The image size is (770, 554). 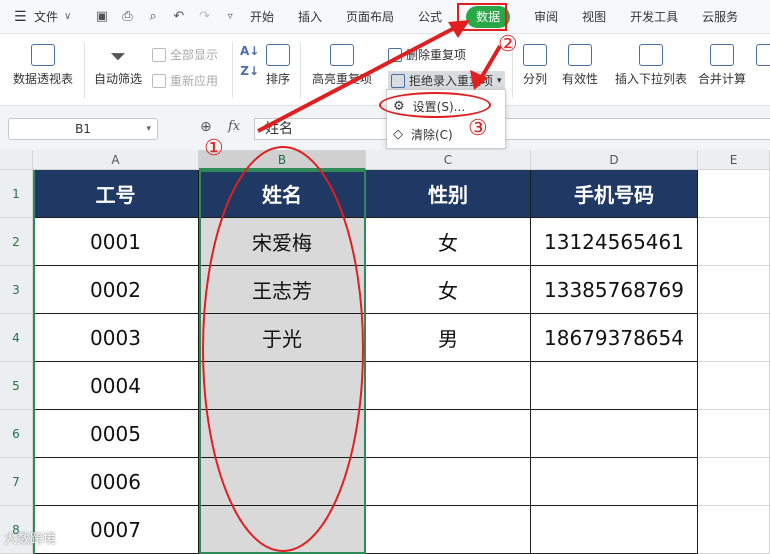 I want to click on table-cell: 0004, so click(x=116, y=386).